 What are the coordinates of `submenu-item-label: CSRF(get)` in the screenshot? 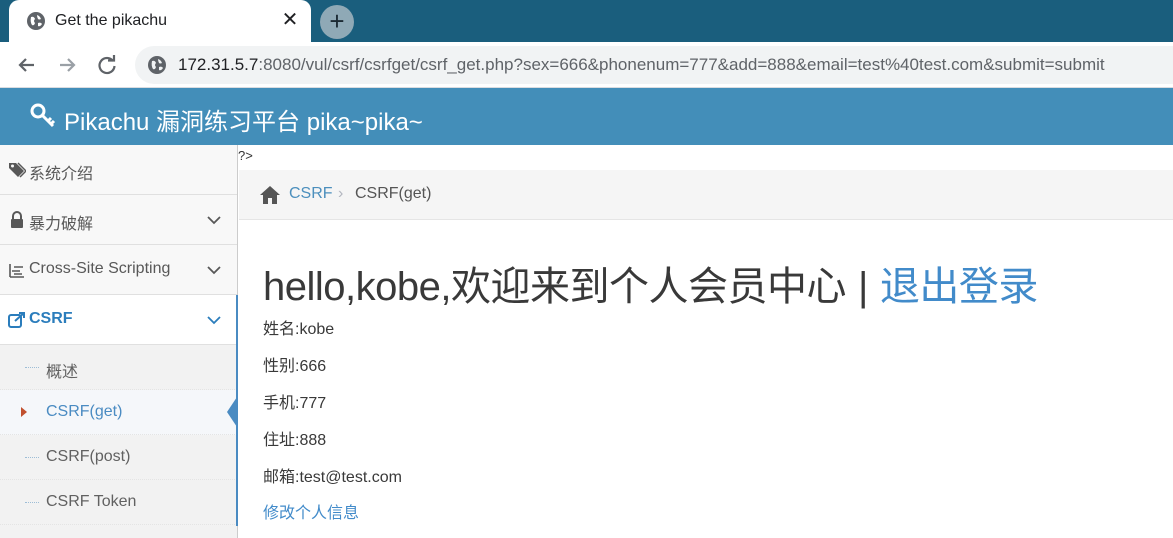 It's located at (84, 411).